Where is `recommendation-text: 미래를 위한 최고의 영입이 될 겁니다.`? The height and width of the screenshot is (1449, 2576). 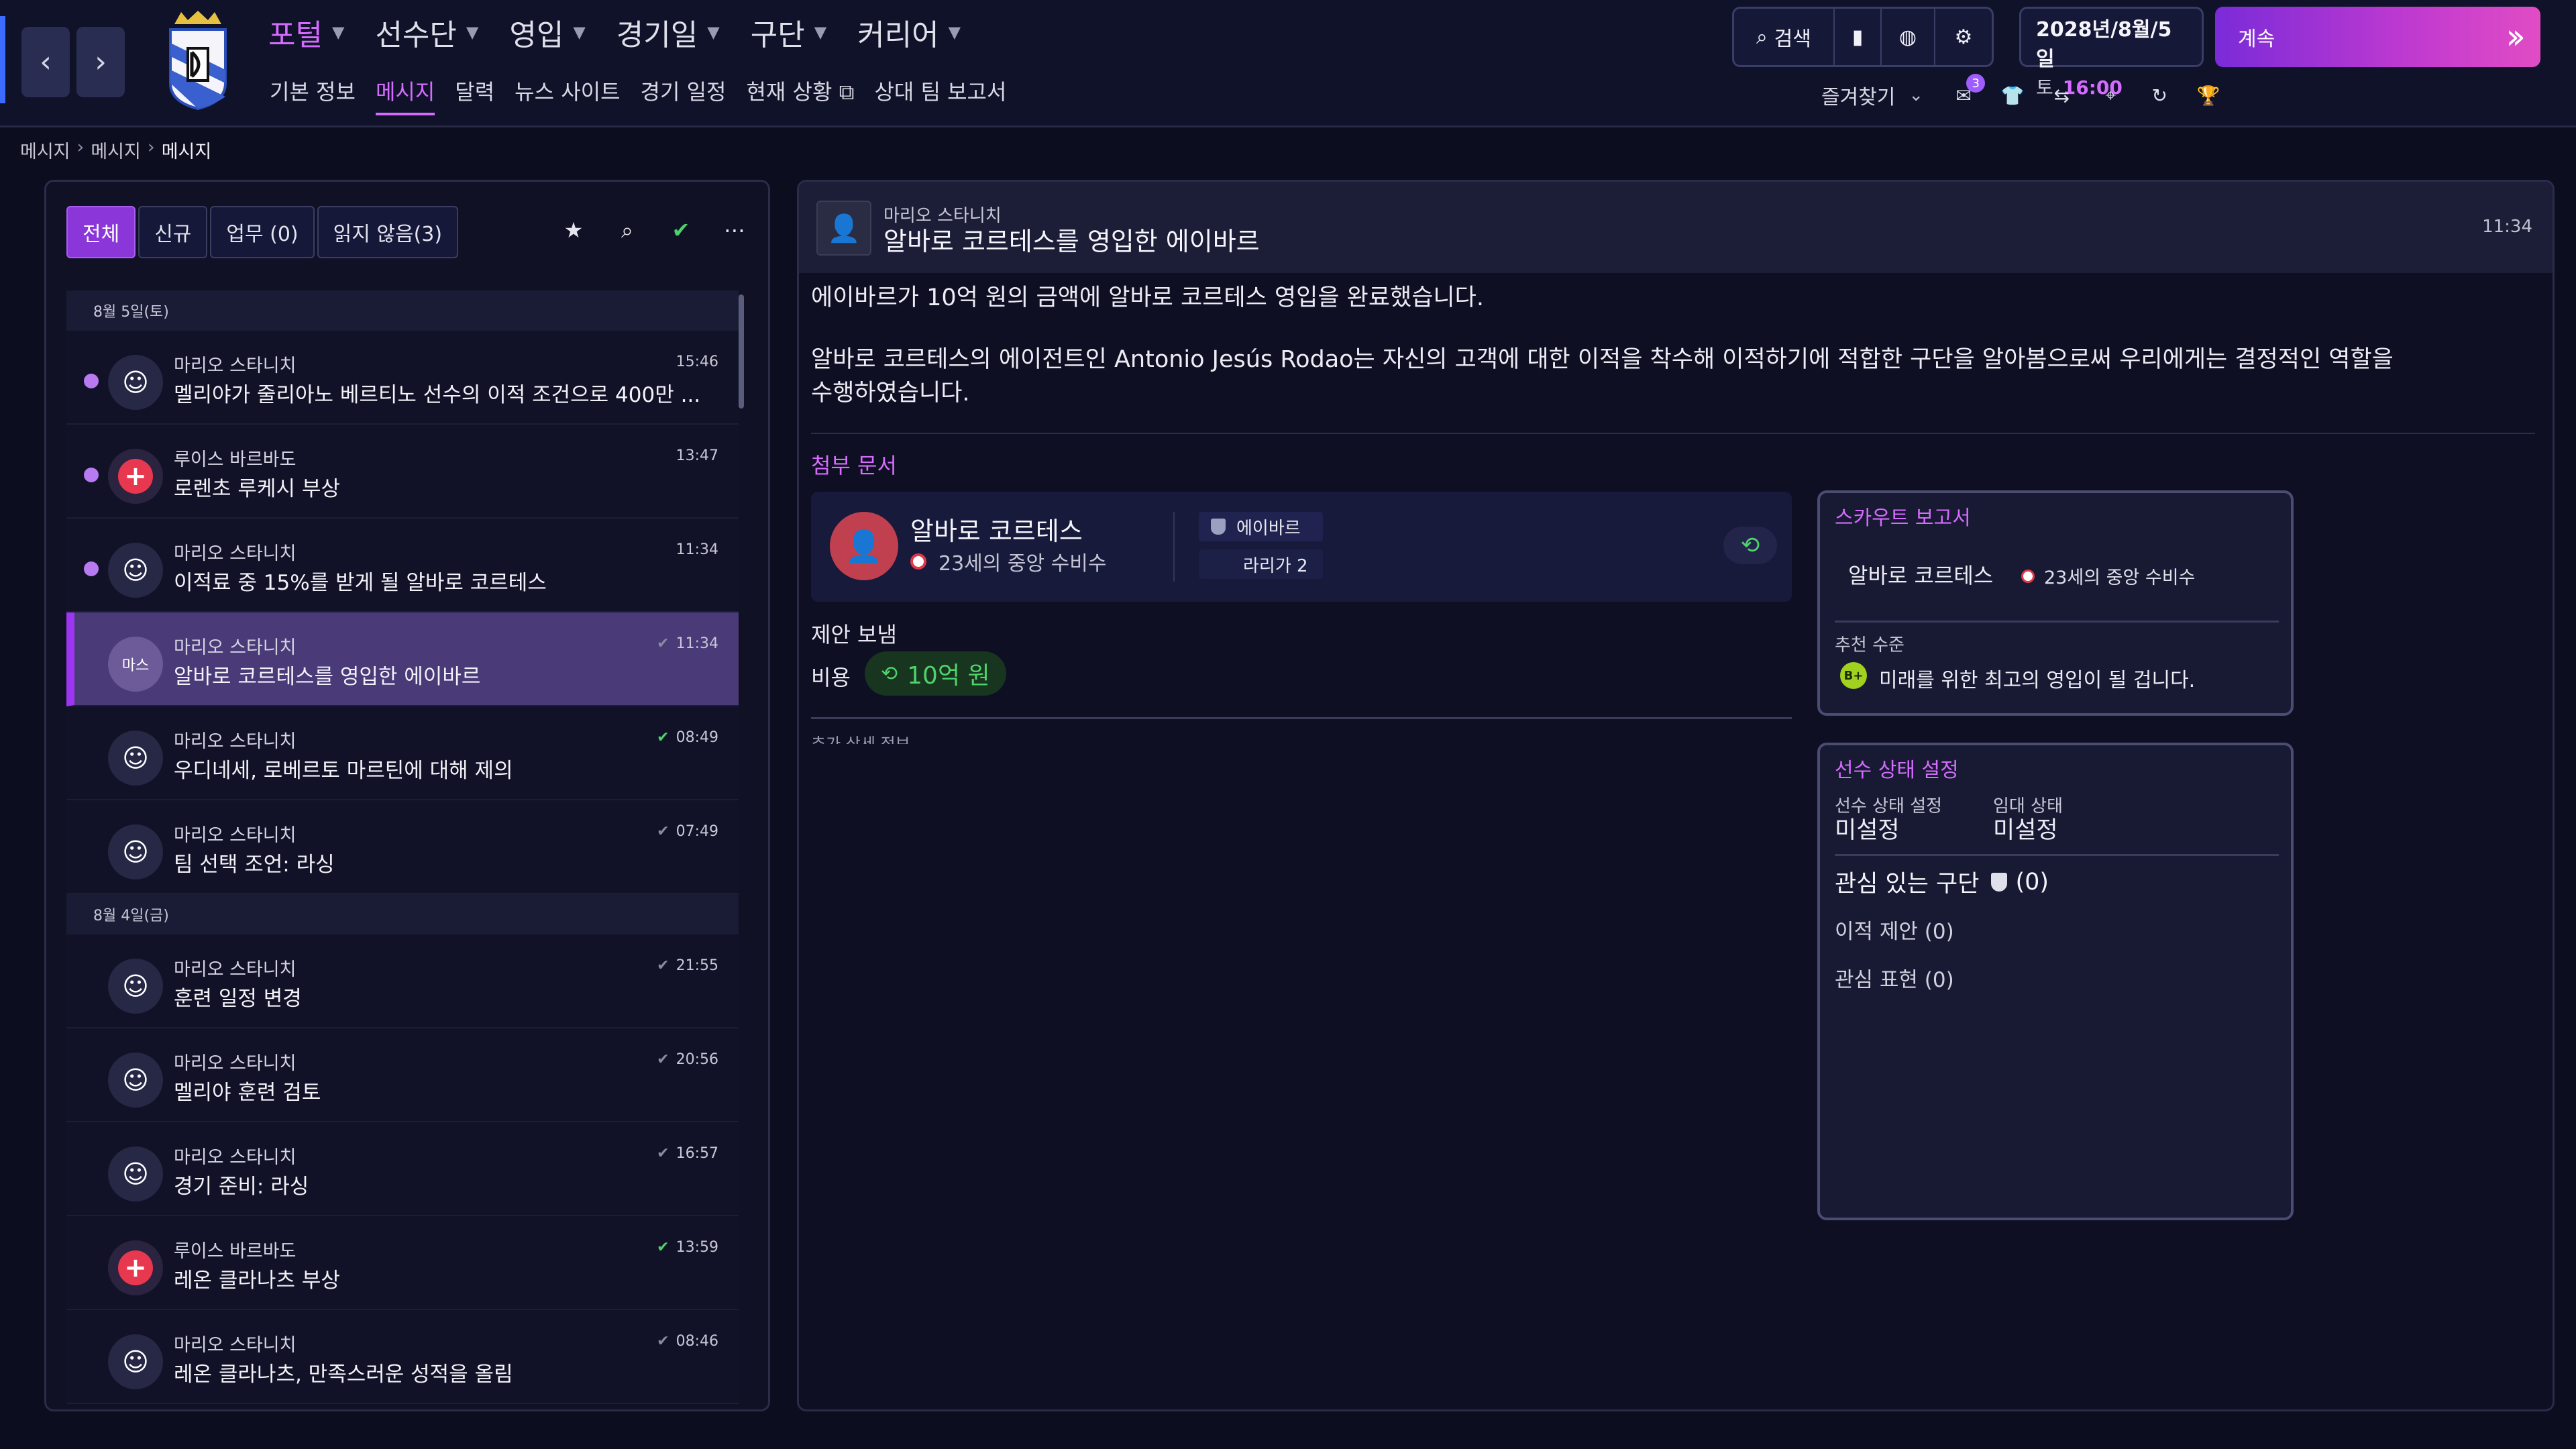 recommendation-text: 미래를 위한 최고의 영입이 될 겁니다. is located at coordinates (2037, 680).